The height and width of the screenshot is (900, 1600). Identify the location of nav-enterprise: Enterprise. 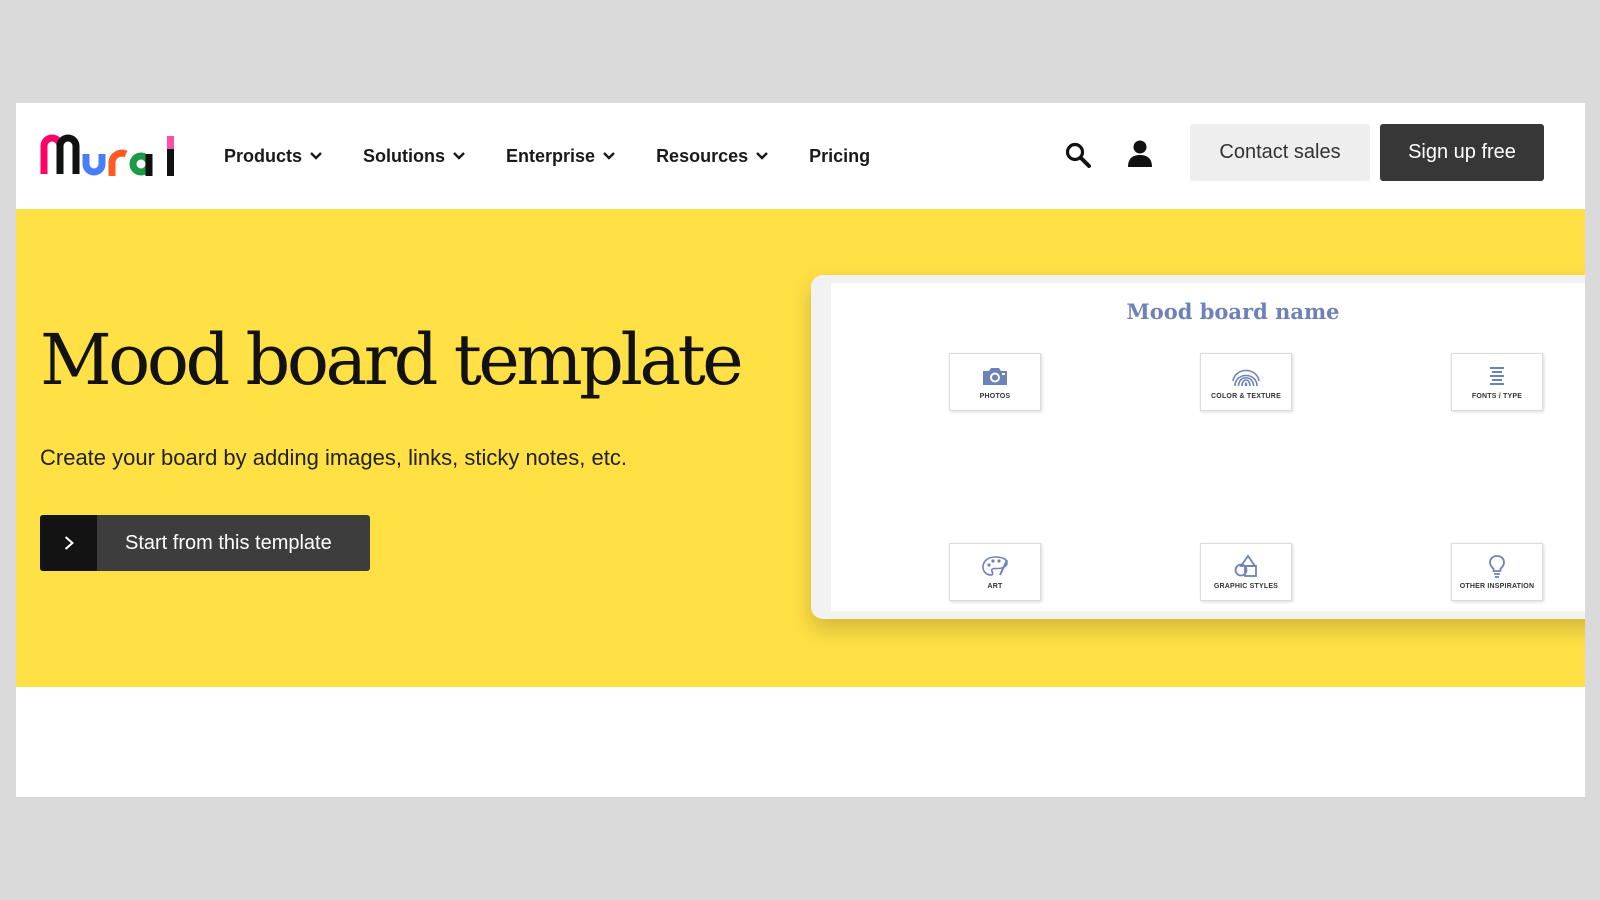
(561, 156).